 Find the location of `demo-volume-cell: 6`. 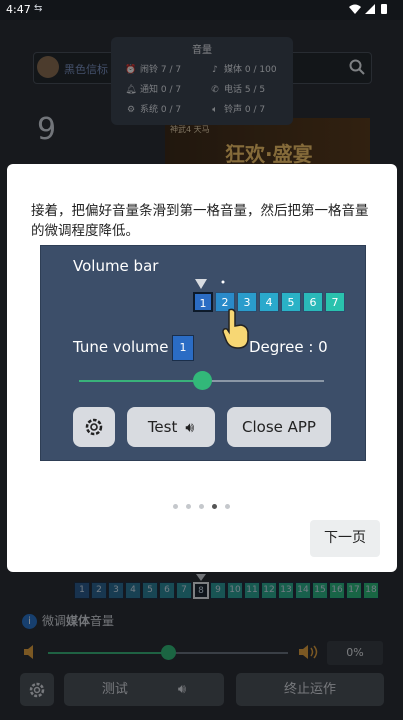

demo-volume-cell: 6 is located at coordinates (313, 302).